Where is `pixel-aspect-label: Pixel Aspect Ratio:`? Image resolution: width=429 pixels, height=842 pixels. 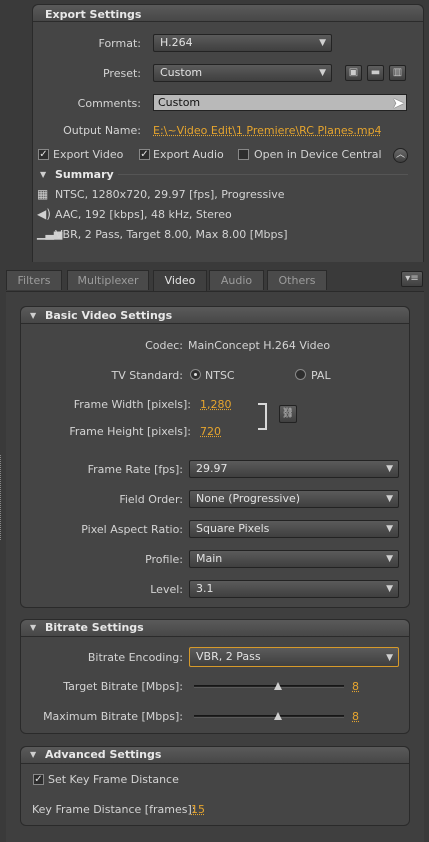
pixel-aspect-label: Pixel Aspect Ratio: is located at coordinates (132, 529).